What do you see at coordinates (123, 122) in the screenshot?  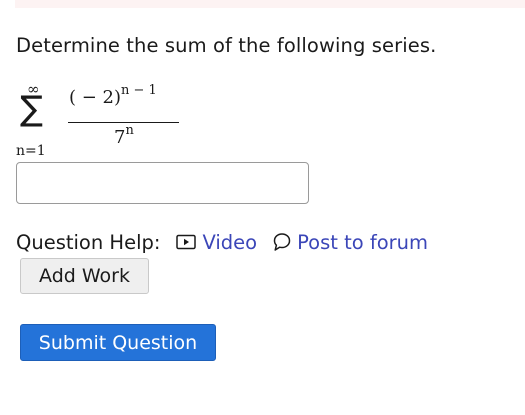 I see `fraction-bar` at bounding box center [123, 122].